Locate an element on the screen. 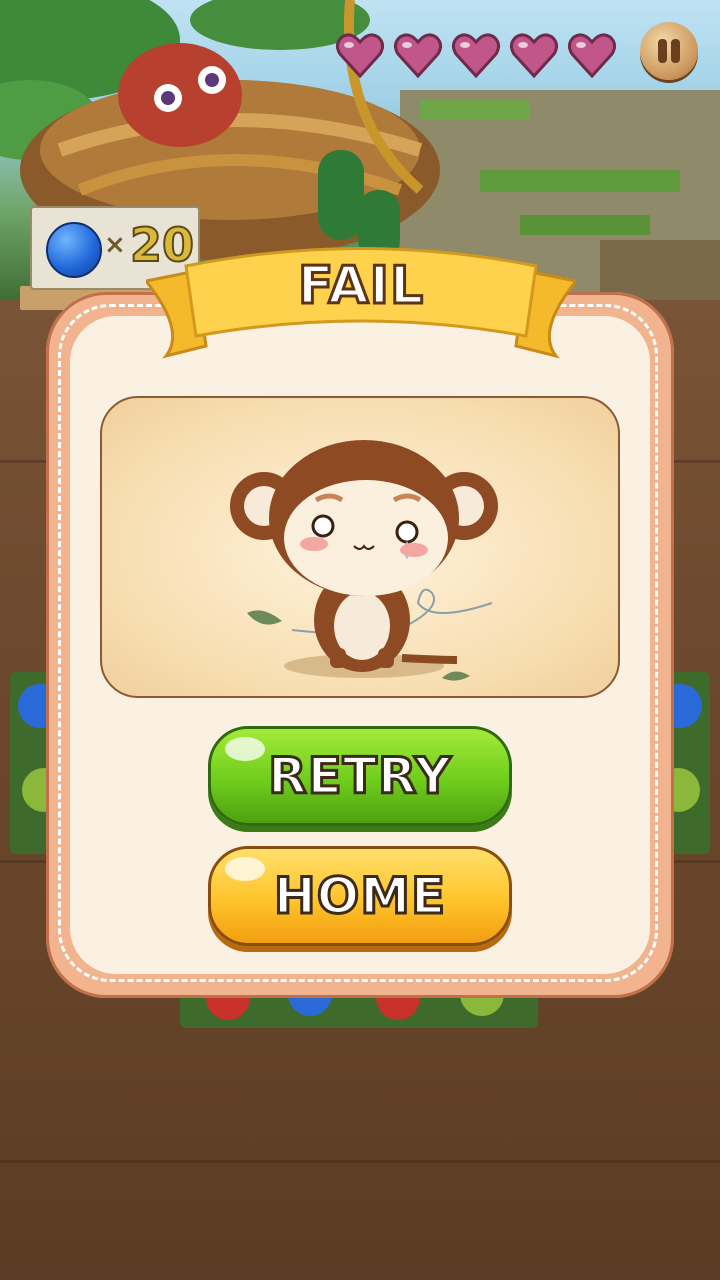 This screenshot has width=720, height=1280. dialog-title: FAIL is located at coordinates (360, 286).